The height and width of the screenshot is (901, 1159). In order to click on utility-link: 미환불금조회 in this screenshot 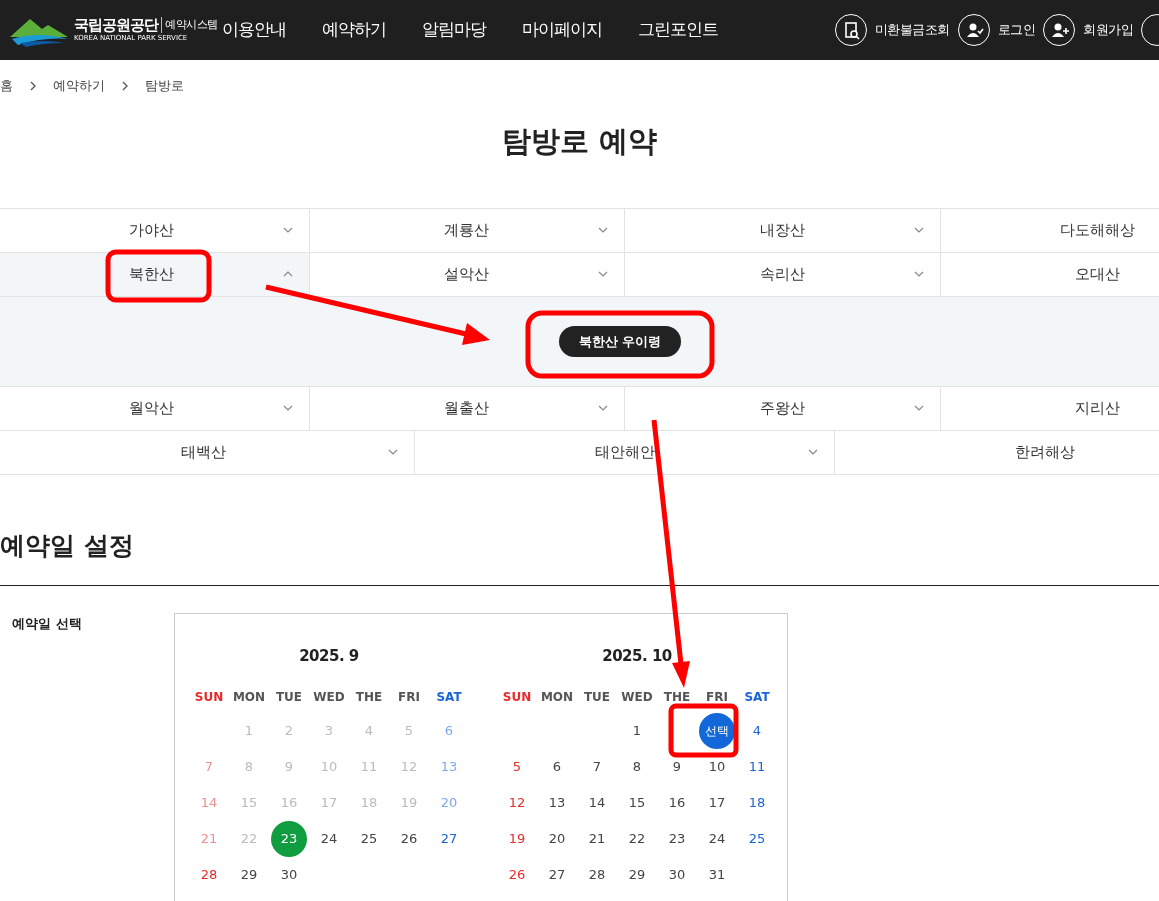, I will do `click(912, 30)`.